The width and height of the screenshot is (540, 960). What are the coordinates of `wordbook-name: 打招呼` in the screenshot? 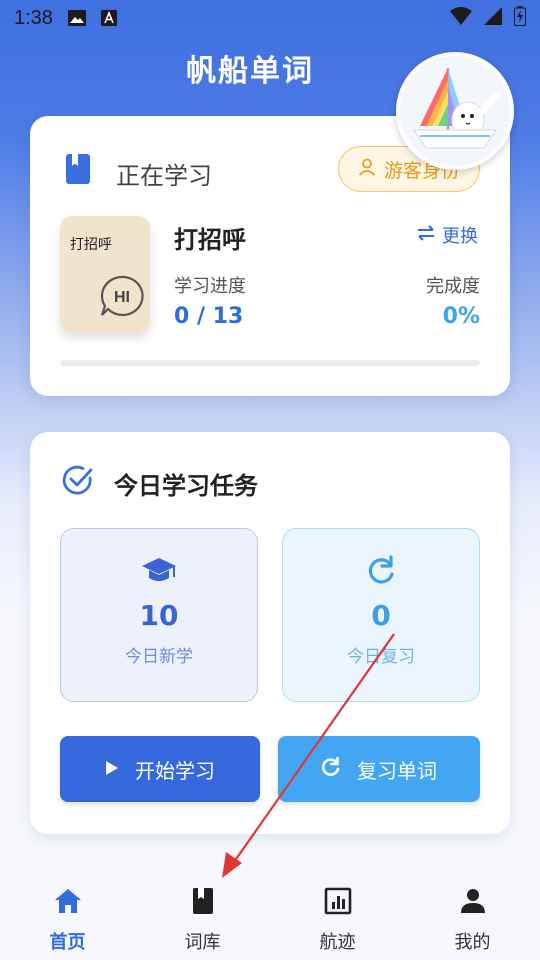 It's located at (210, 240).